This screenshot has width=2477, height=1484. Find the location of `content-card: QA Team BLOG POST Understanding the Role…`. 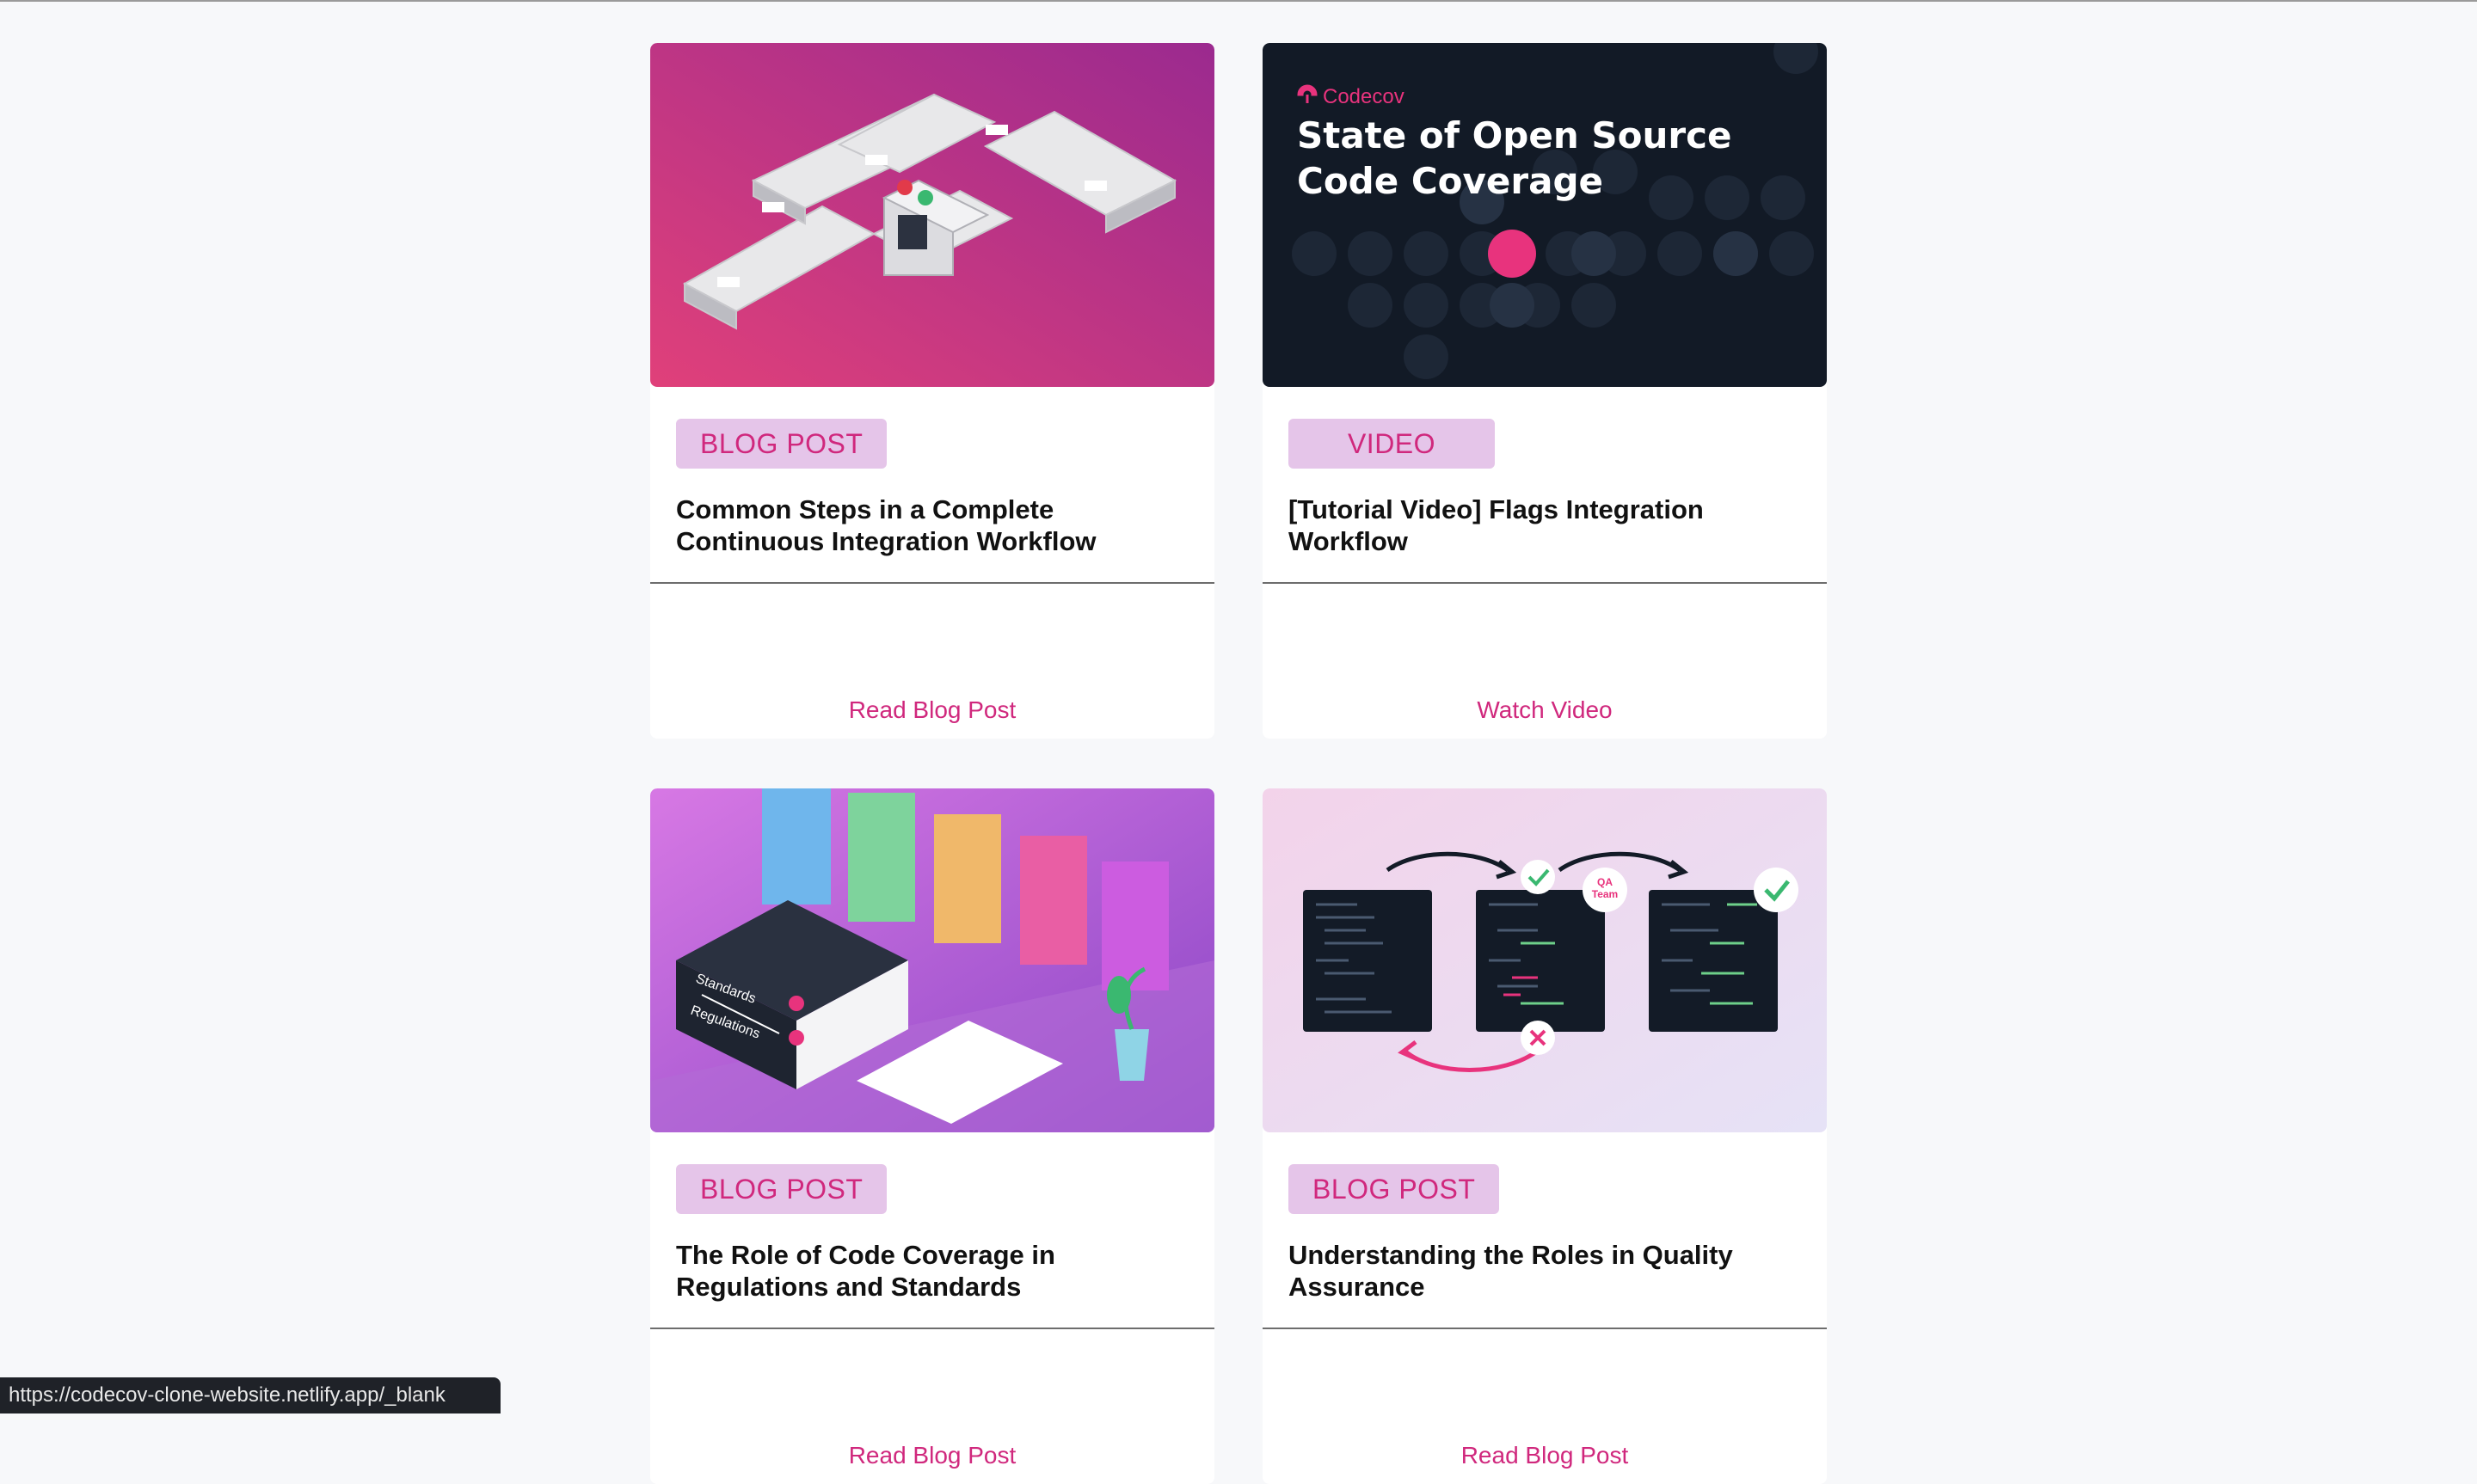

content-card: QA Team BLOG POST Understanding the Role… is located at coordinates (1545, 1136).